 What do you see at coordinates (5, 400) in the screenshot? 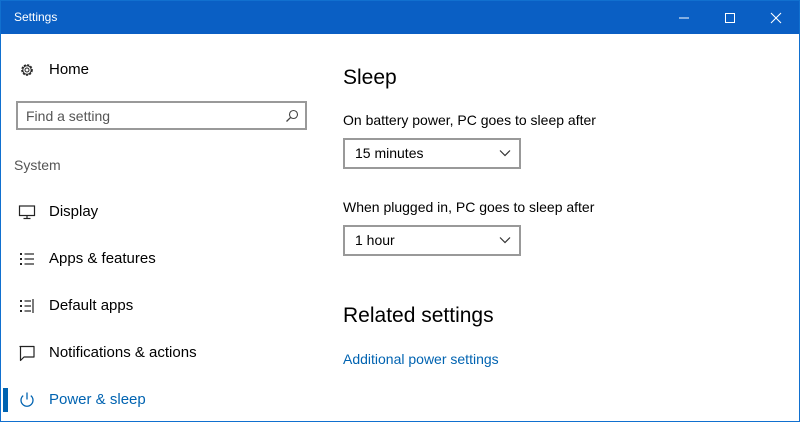
I see `active-indicator` at bounding box center [5, 400].